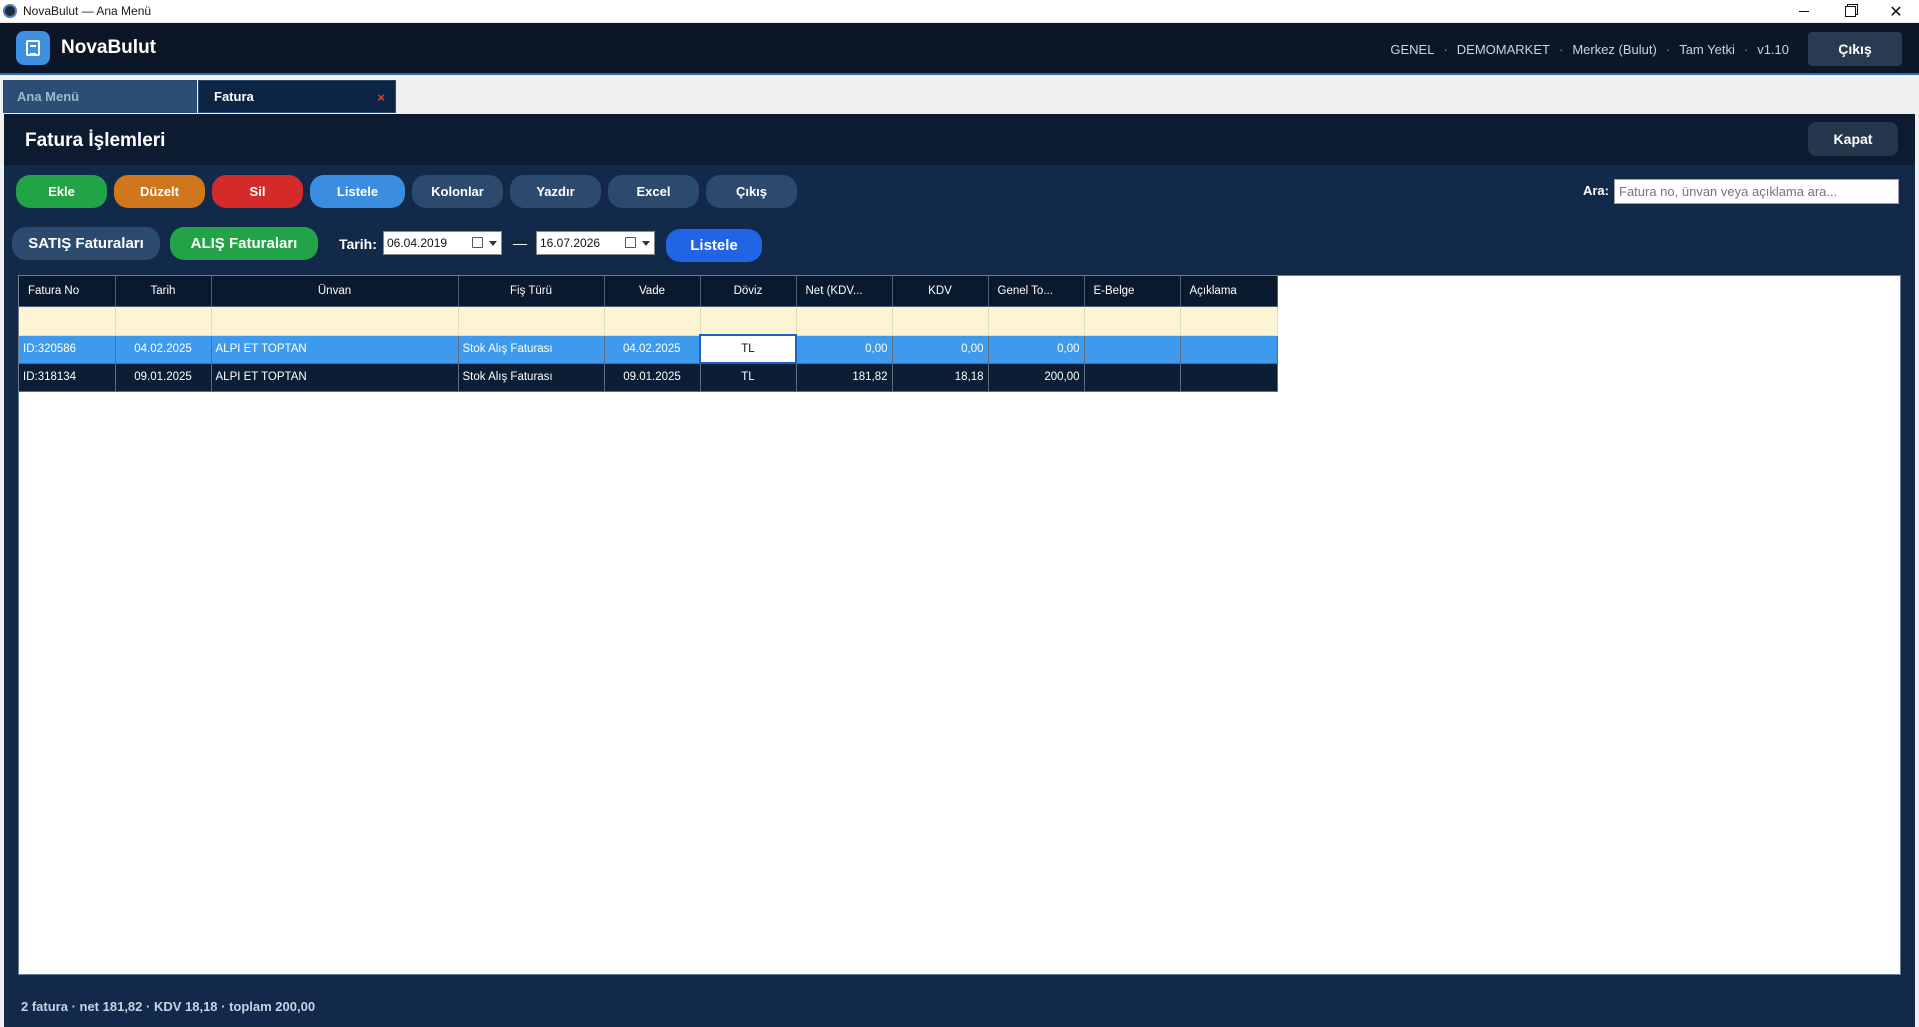 The height and width of the screenshot is (1027, 1919). Describe the element at coordinates (381, 97) in the screenshot. I see `tab-close-icon: ×` at that location.